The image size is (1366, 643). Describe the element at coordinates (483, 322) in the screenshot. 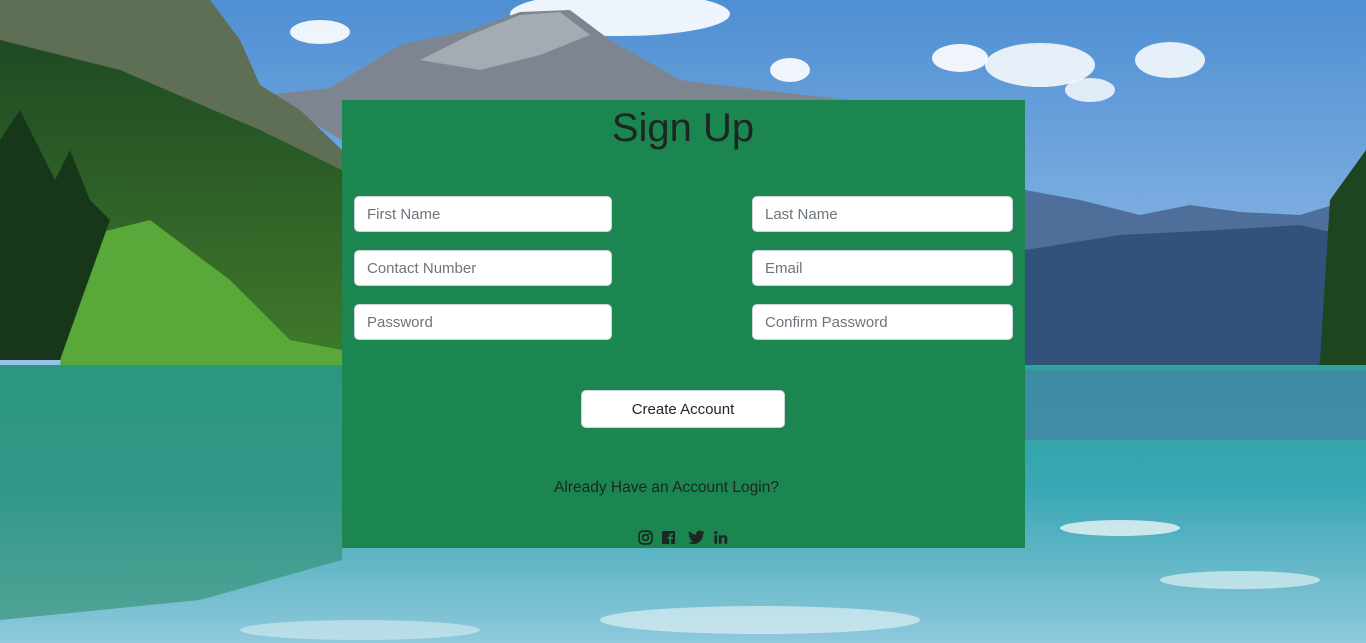

I see `password-input` at that location.